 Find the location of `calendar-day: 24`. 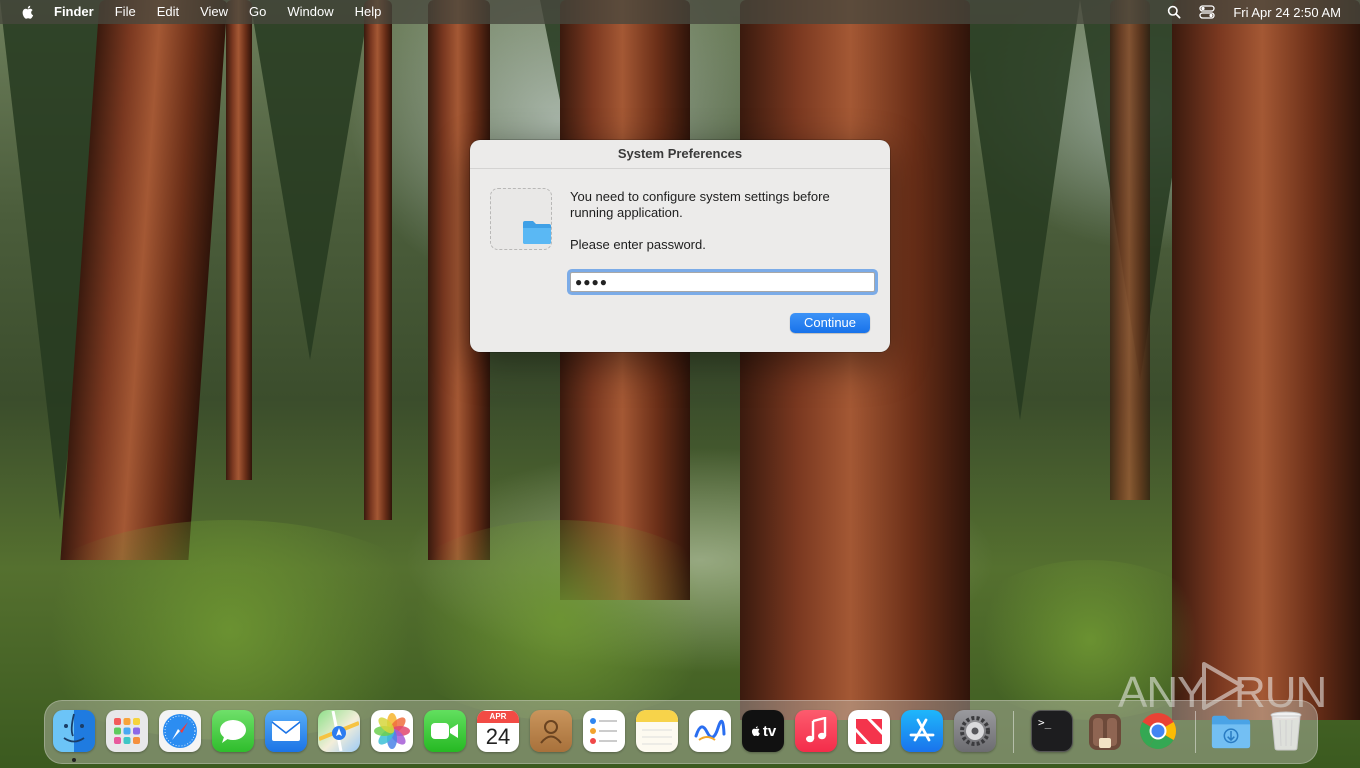

calendar-day: 24 is located at coordinates (498, 736).